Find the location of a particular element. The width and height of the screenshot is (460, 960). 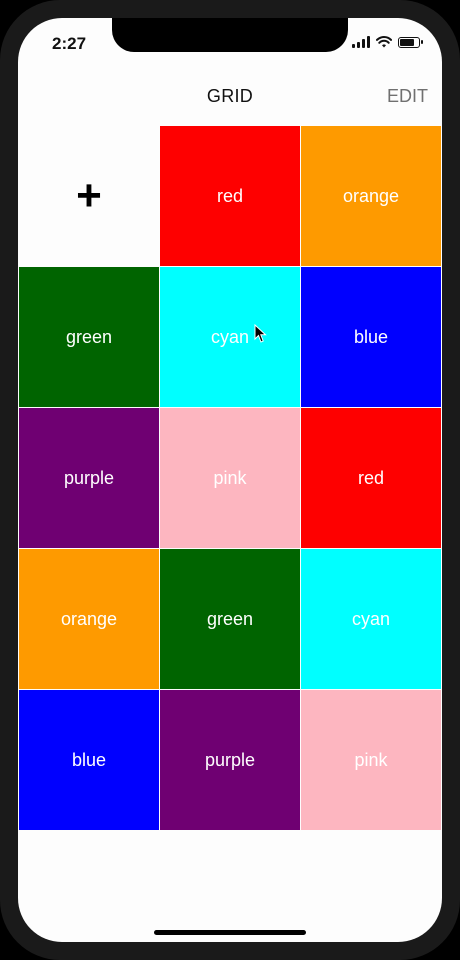

add-tile-button: + is located at coordinates (89, 196).